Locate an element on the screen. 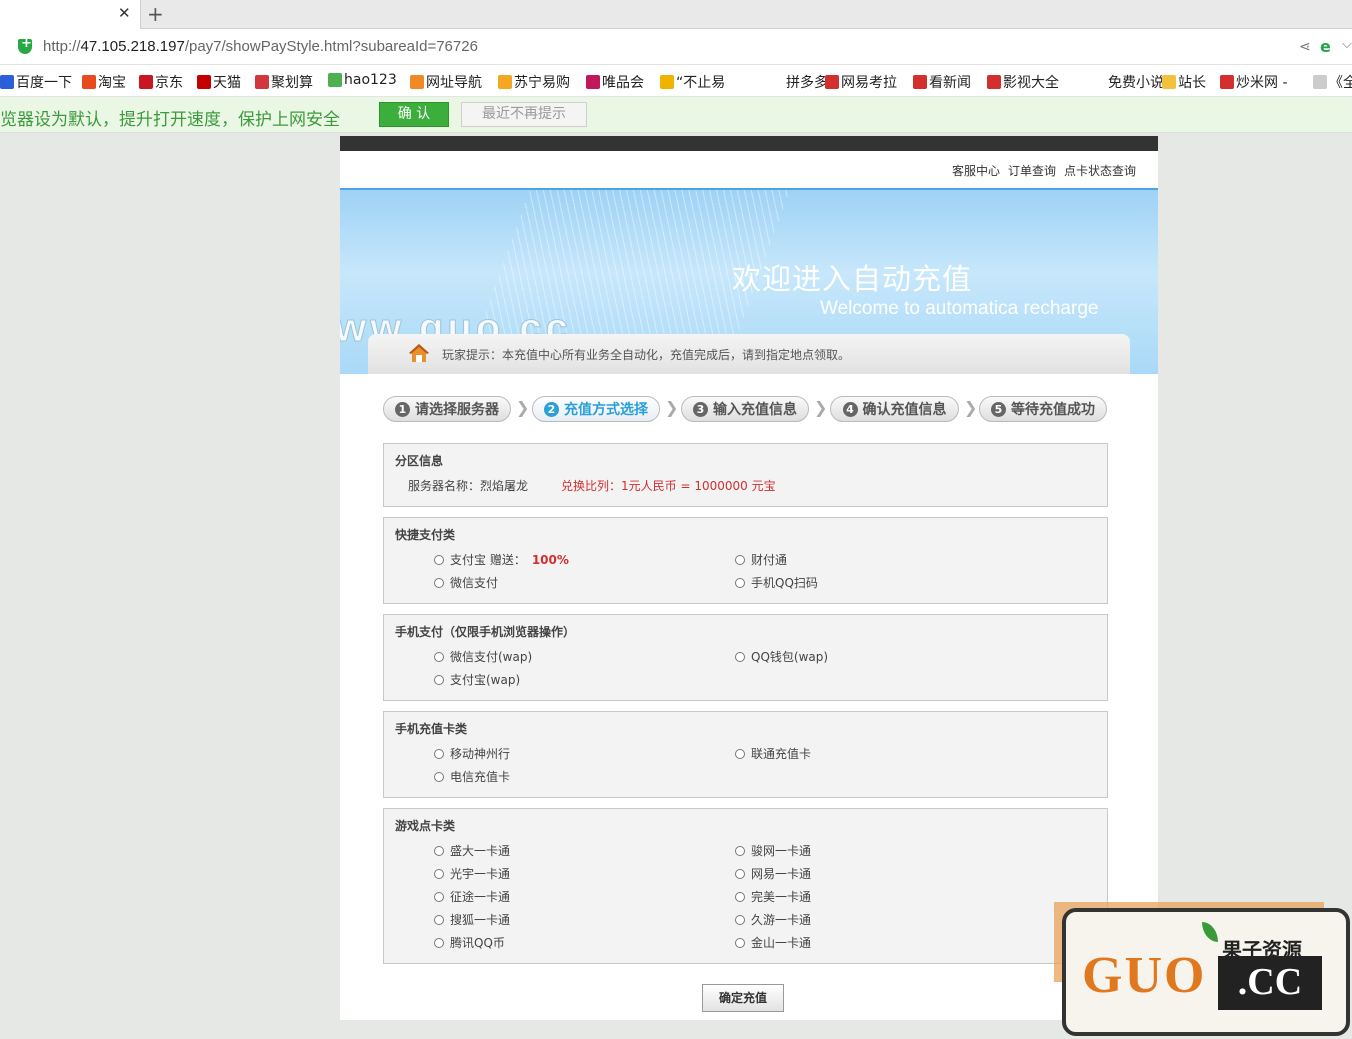 This screenshot has height=1039, width=1352. bookmark-item: 炒米网 - is located at coordinates (1254, 82).